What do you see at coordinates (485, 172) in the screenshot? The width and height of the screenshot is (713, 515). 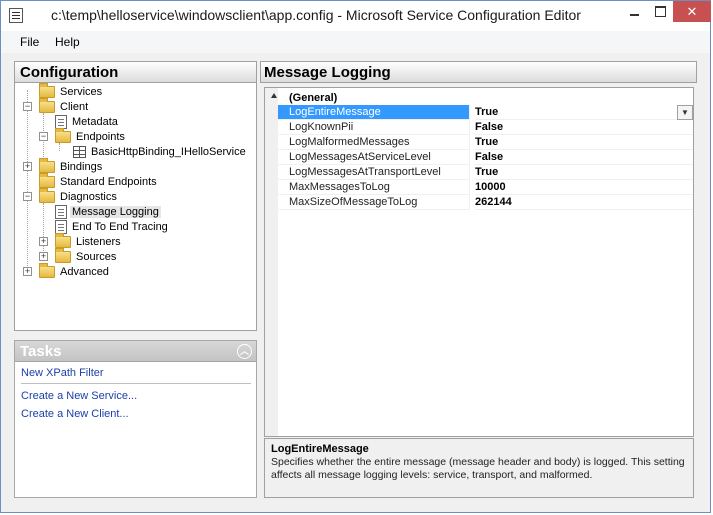 I see `property-row-log-messages-at-transport-level: LogMessagesAtTransportLevel True` at bounding box center [485, 172].